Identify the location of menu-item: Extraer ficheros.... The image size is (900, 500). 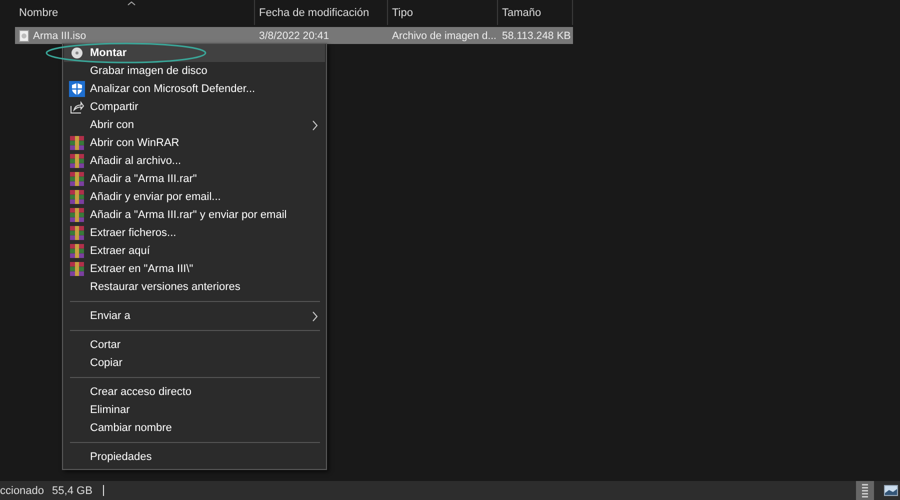
(194, 233).